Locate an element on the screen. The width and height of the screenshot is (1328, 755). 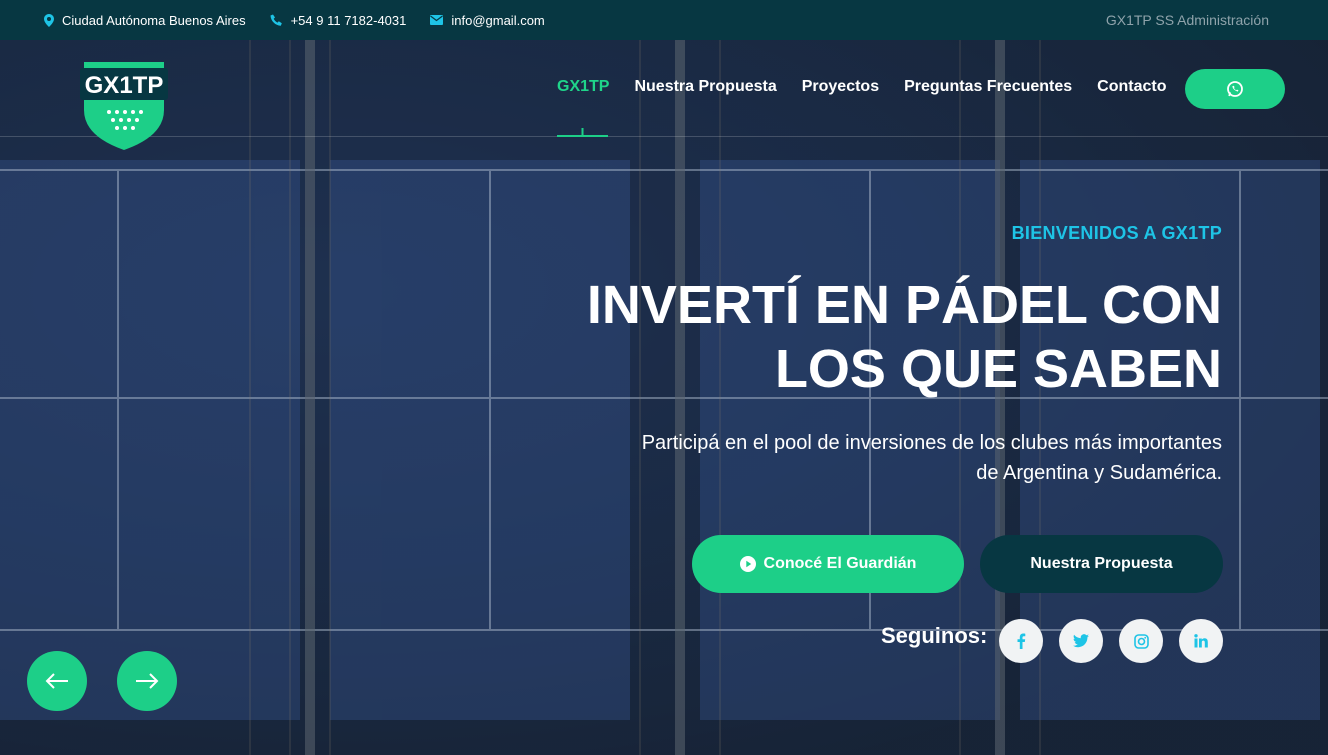
hero-headline-line1: INVERTÍ EN PÁDEL CON is located at coordinates (904, 305).